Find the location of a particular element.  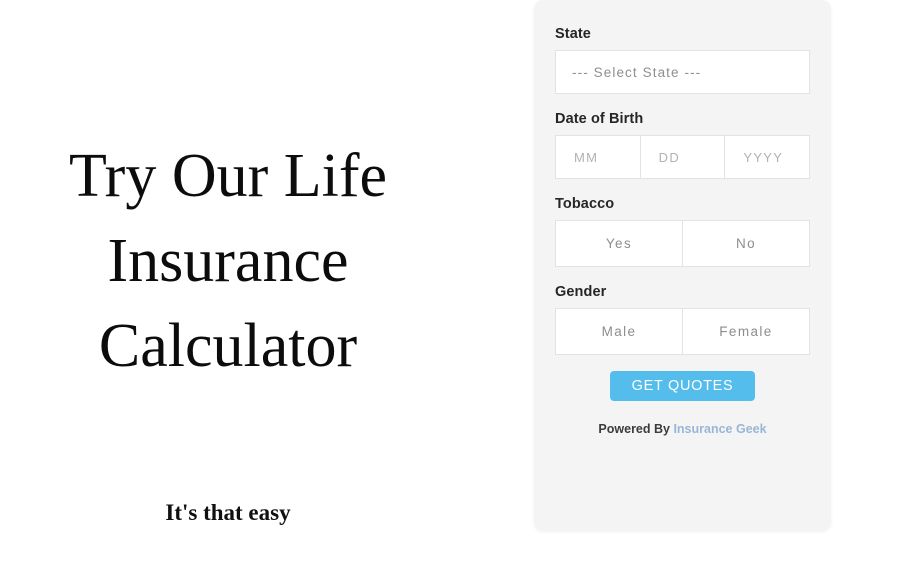

state-select-value: --- Select State --- is located at coordinates (637, 72).